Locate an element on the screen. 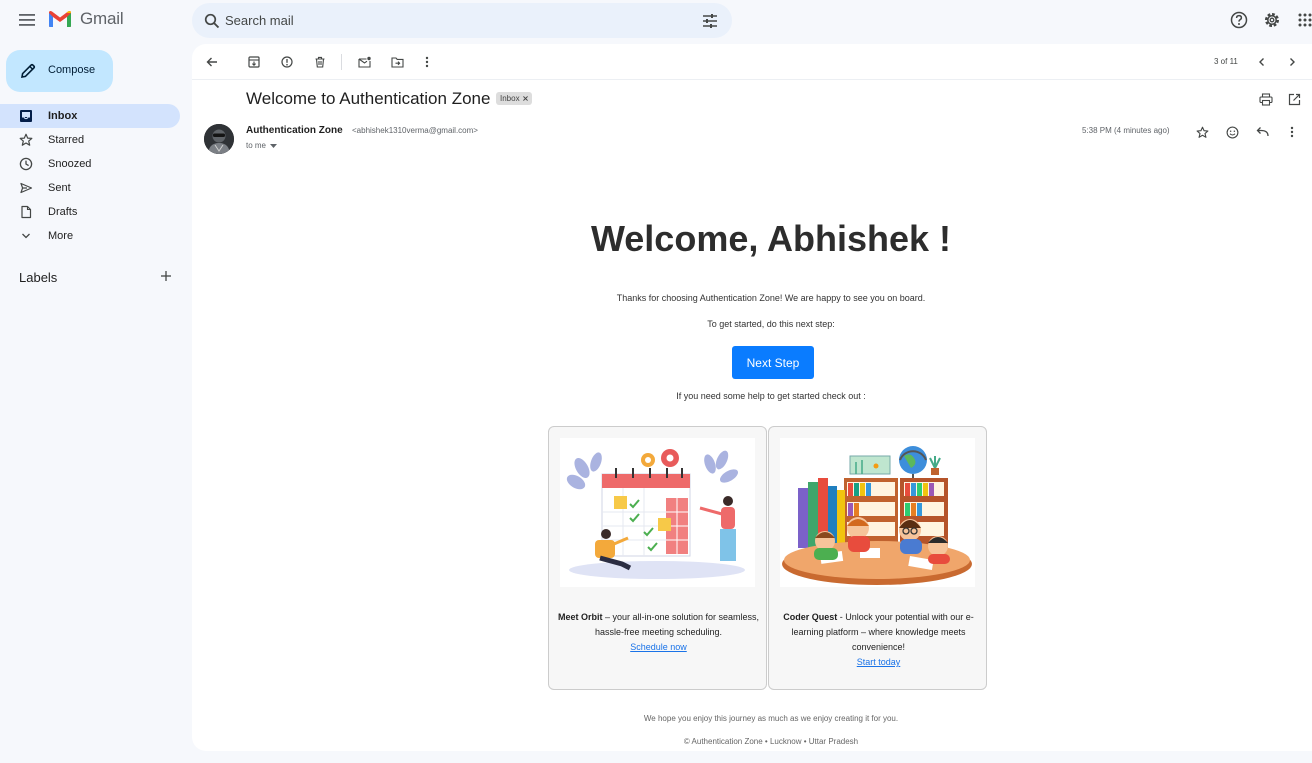 This screenshot has width=1312, height=763. more-options-vertical-icon is located at coordinates (1292, 132).